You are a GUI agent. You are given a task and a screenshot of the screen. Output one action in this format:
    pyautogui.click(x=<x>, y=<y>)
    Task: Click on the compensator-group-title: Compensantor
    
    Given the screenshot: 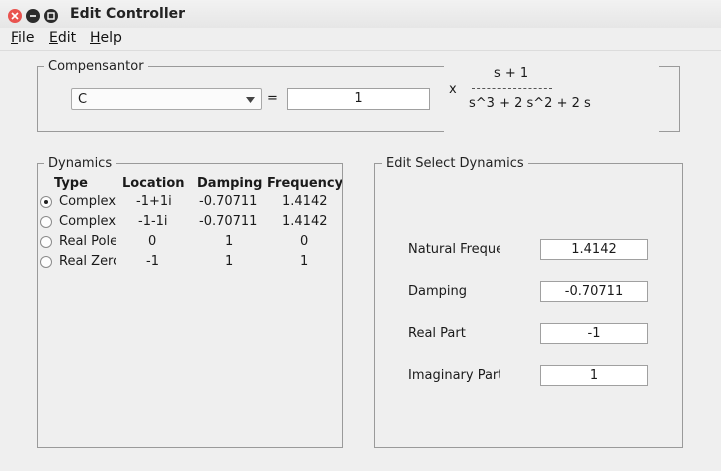 What is the action you would take?
    pyautogui.click(x=96, y=66)
    